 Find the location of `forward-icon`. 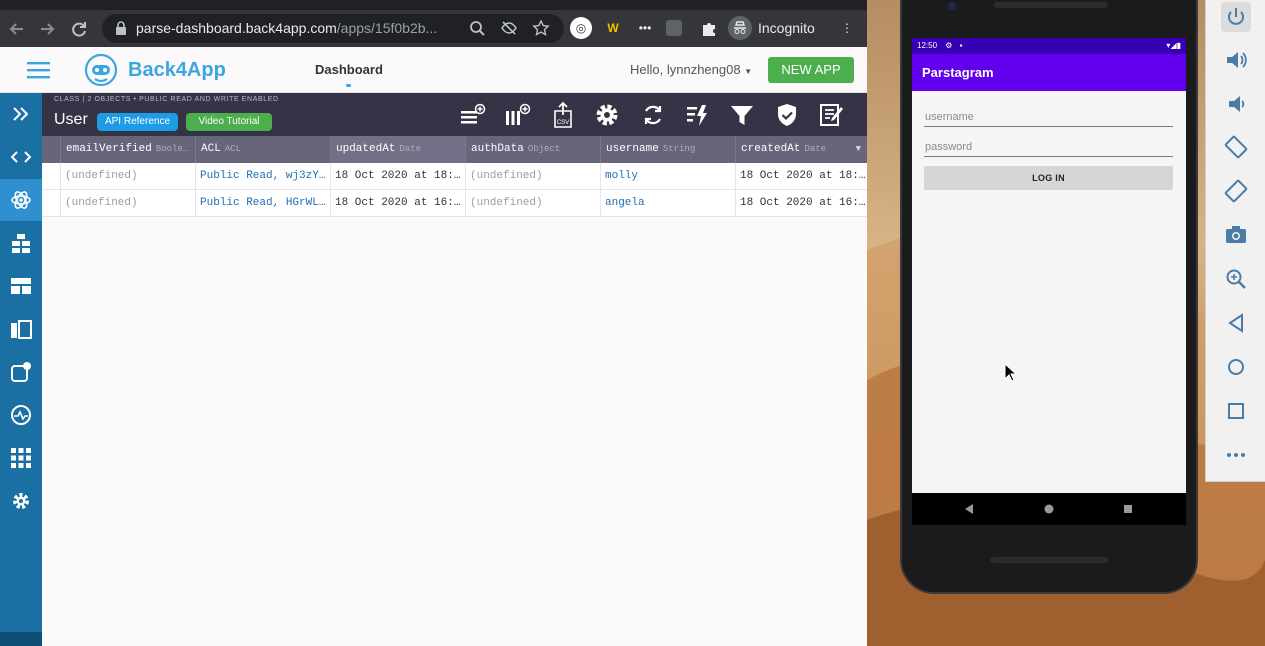

forward-icon is located at coordinates (47, 29).